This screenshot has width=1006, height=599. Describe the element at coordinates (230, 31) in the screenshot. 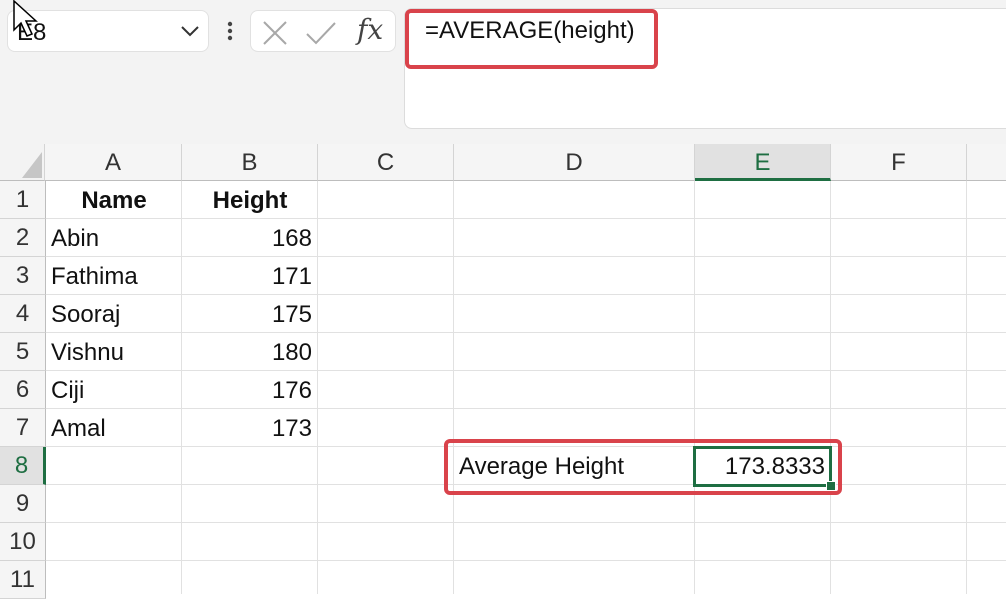

I see `more-options-icon` at that location.